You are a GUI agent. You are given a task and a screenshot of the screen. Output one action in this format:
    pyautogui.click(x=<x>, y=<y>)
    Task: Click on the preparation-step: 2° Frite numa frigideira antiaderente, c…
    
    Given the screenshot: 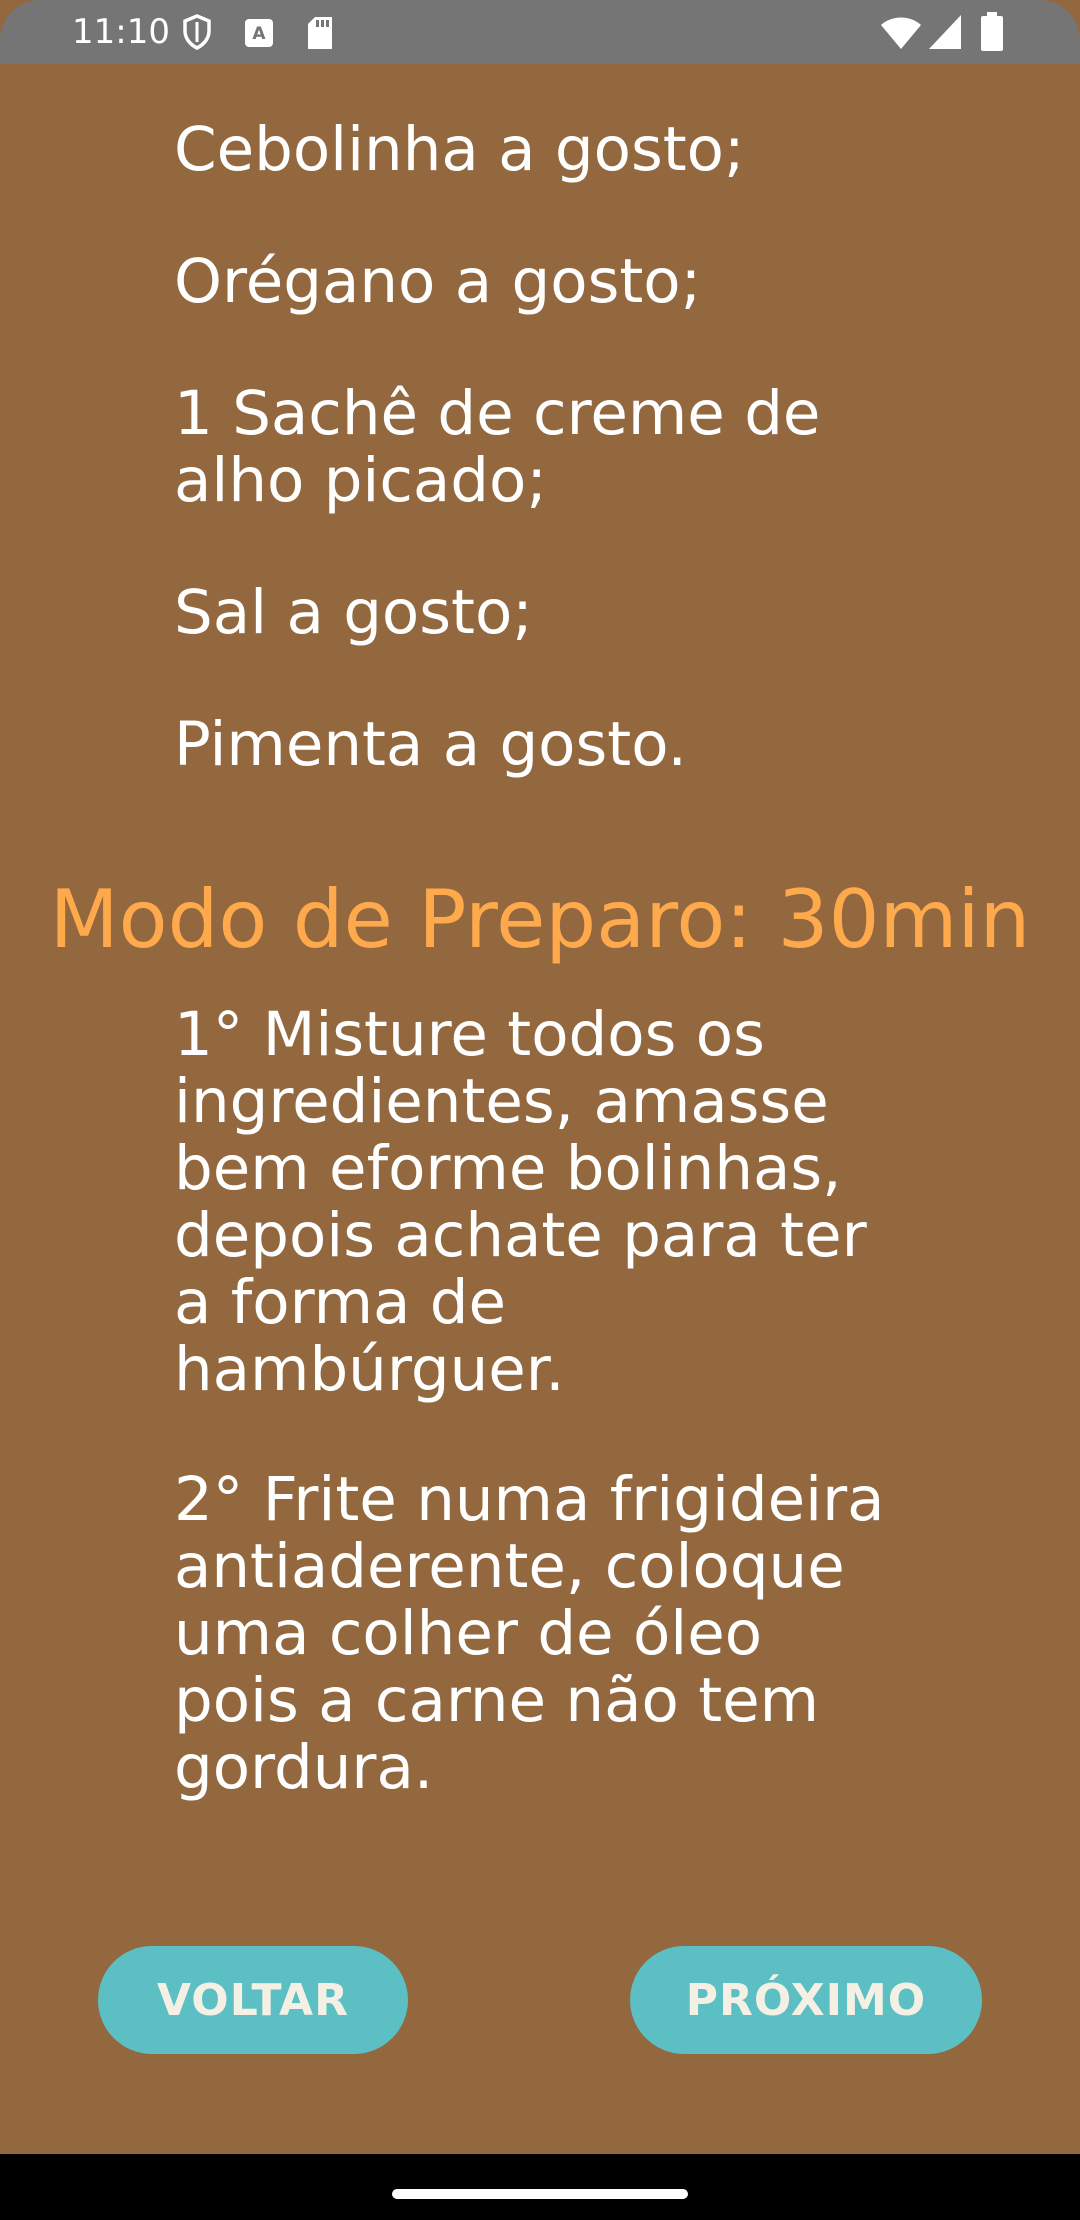 What is the action you would take?
    pyautogui.click(x=529, y=1633)
    